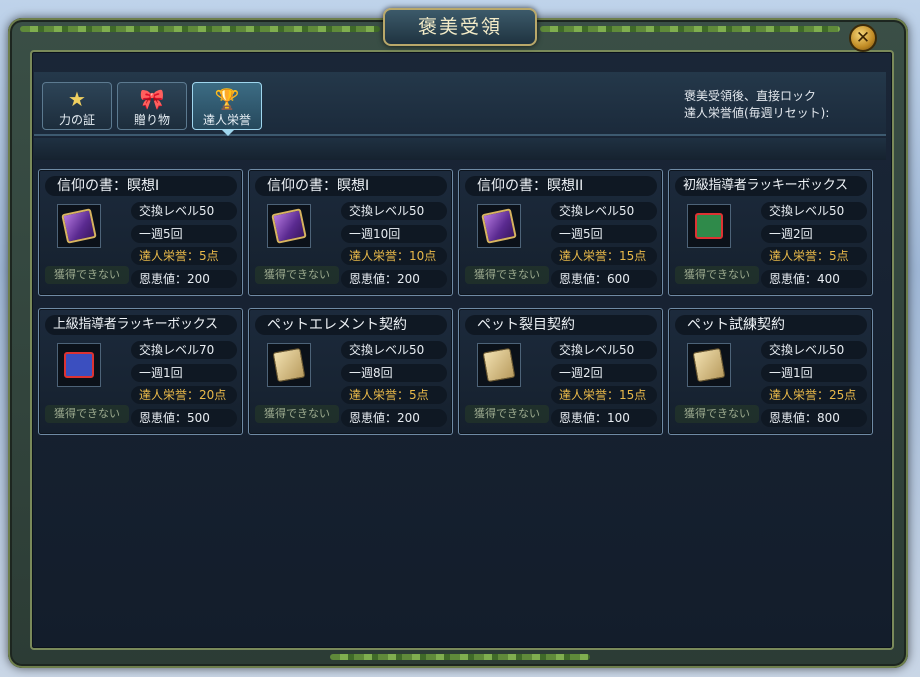  I want to click on tab-gifts: 🎀 贈り物, so click(152, 106).